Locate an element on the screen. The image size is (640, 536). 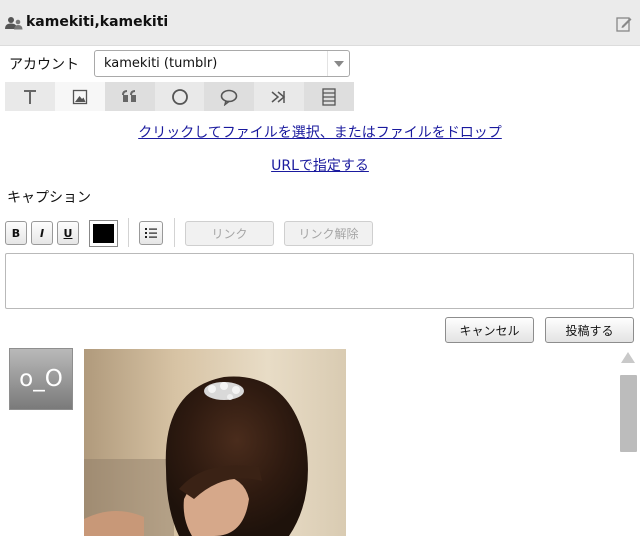
video-post-tab is located at coordinates (329, 96).